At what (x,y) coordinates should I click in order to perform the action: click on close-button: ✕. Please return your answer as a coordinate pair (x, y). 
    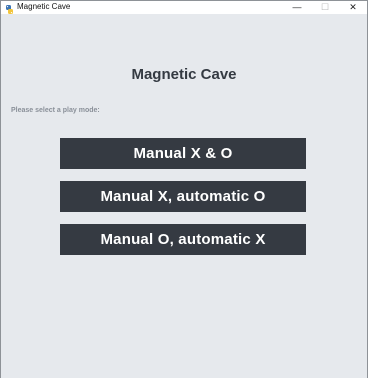
    Looking at the image, I should click on (353, 7).